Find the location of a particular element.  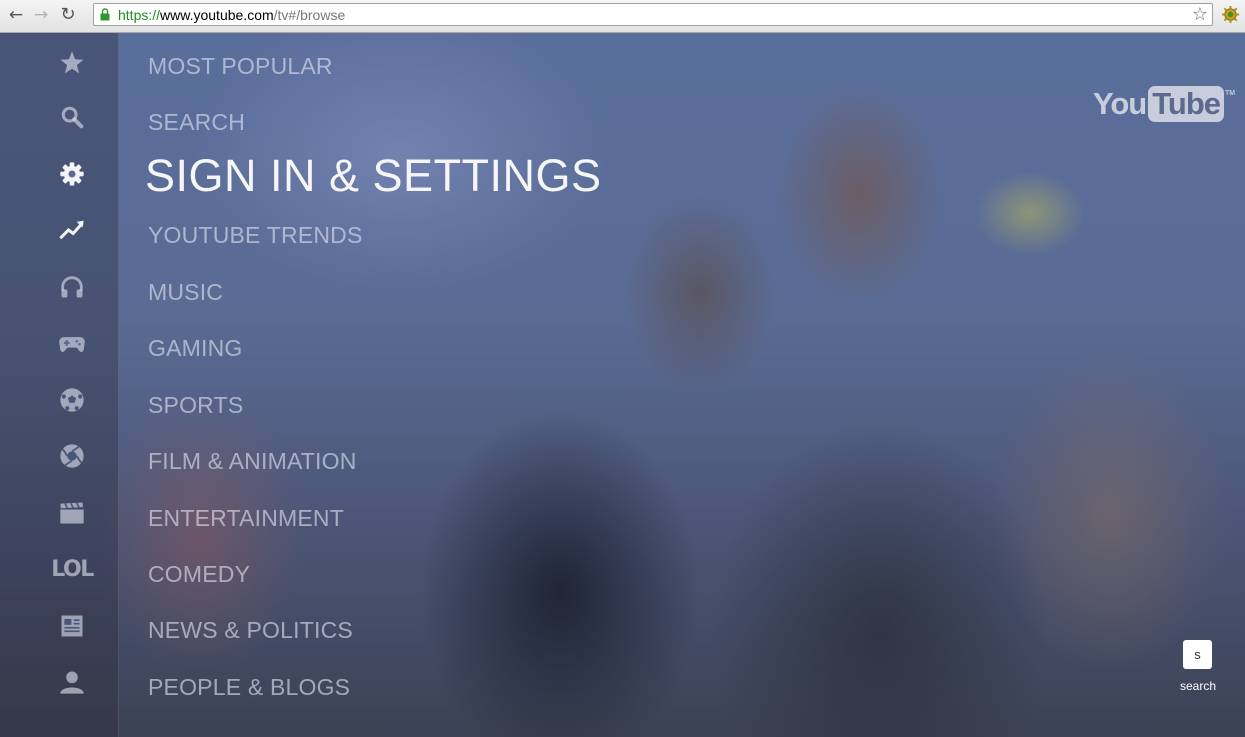

address-bar: https://www.youtube.com/tv#/browse ☆ is located at coordinates (653, 14).